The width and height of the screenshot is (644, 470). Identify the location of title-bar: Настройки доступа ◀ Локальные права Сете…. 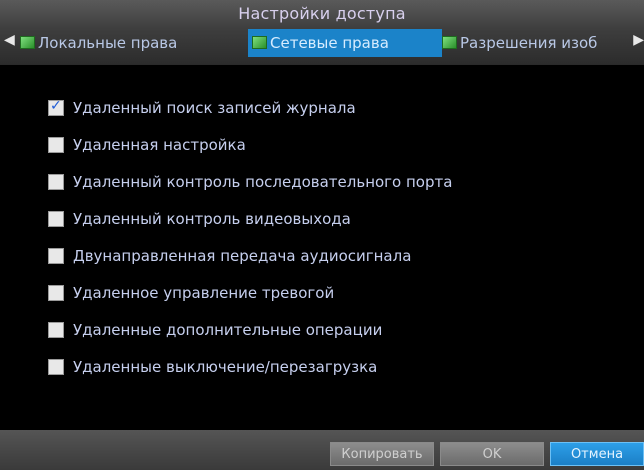
(322, 32).